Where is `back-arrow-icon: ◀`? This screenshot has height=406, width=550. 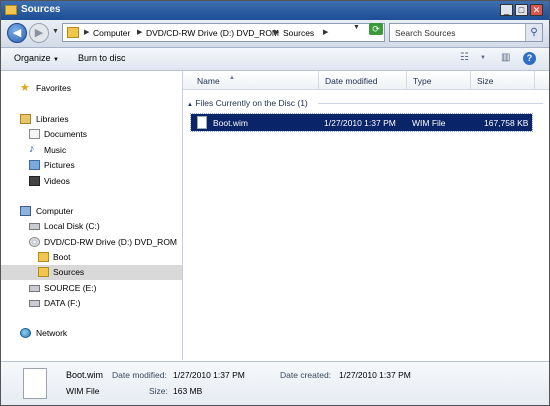 back-arrow-icon: ◀ is located at coordinates (17, 33).